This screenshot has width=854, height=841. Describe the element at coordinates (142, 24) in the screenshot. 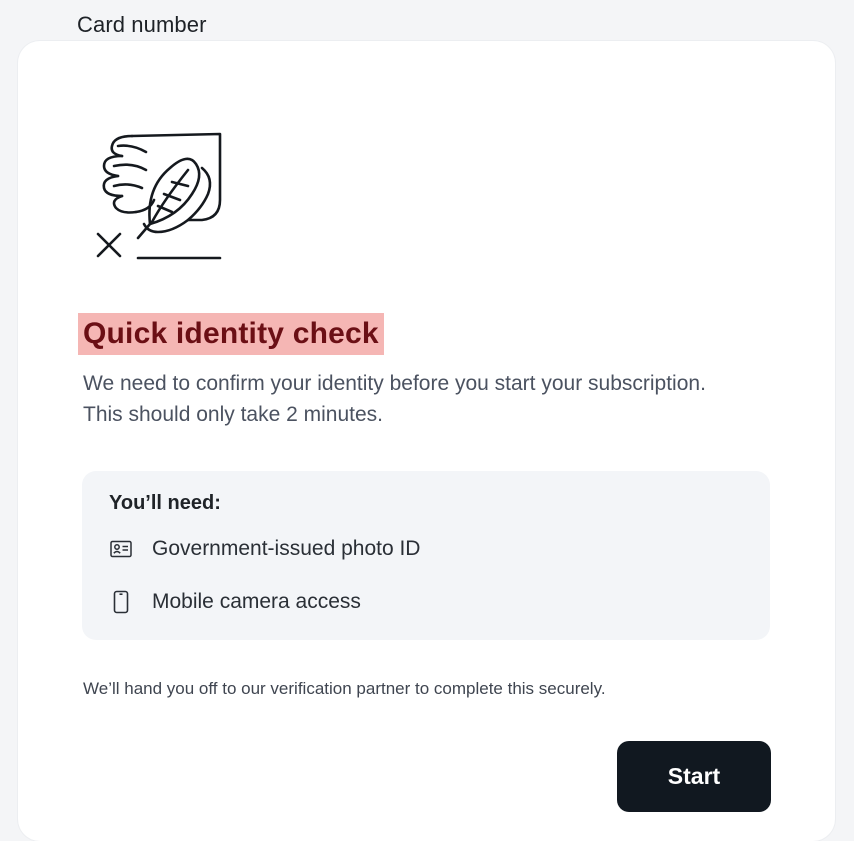

I see `card-number-label: Card number` at that location.